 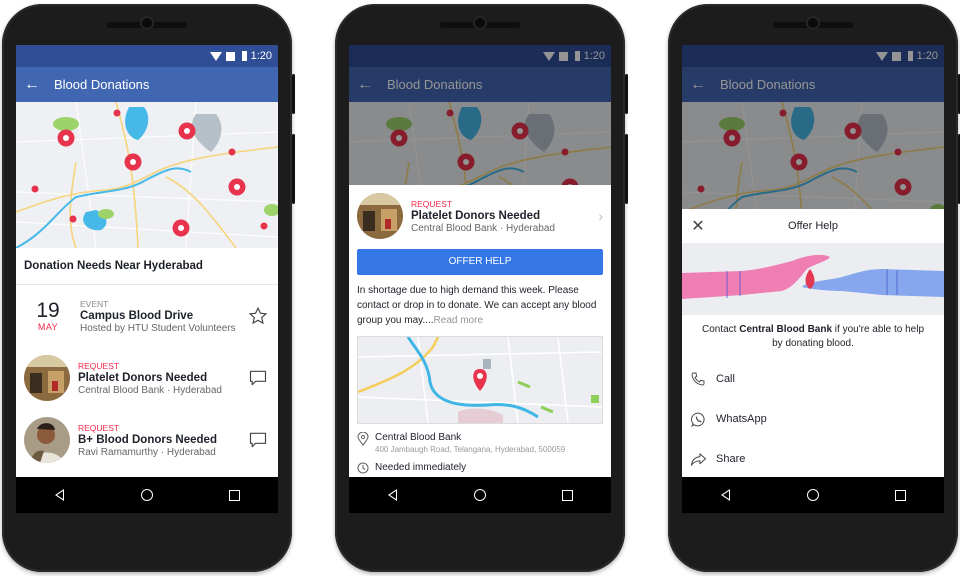 I want to click on wifi-icon, so click(x=215, y=56).